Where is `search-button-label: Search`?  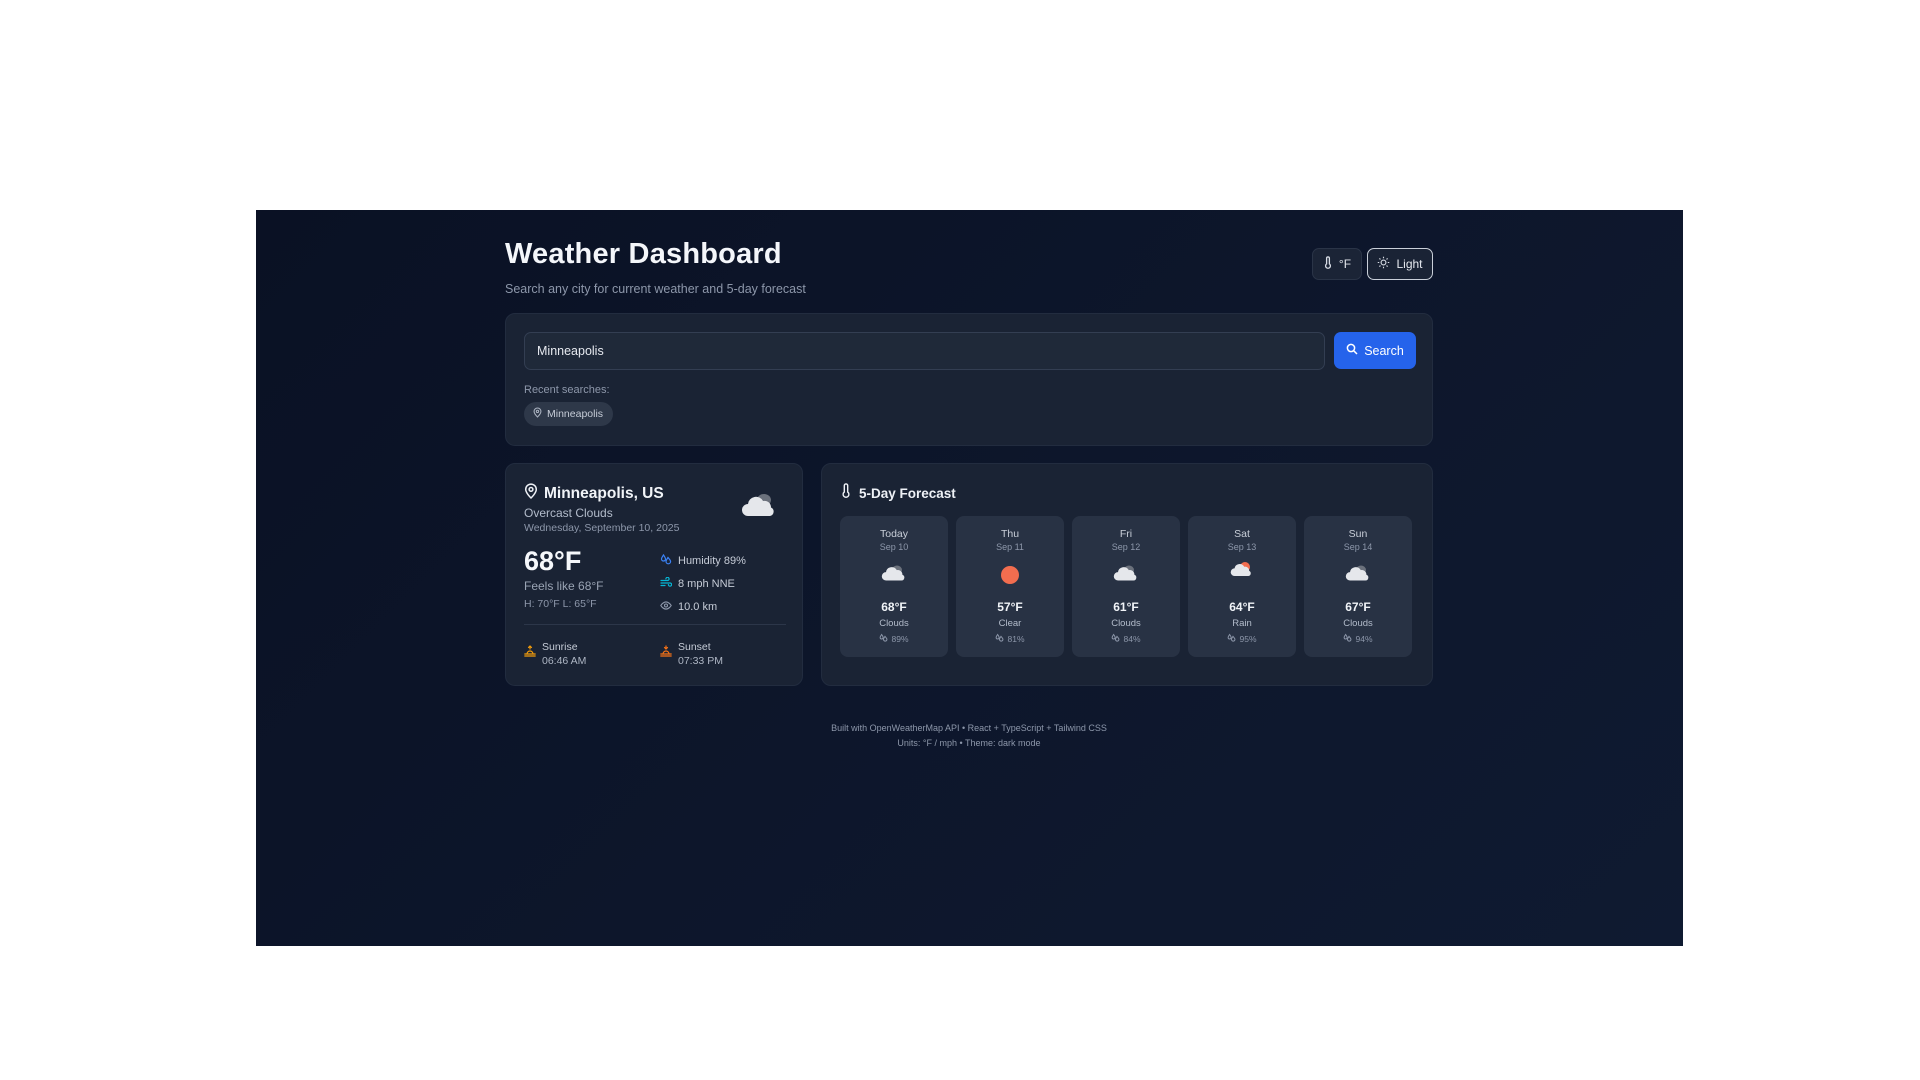
search-button-label: Search is located at coordinates (1384, 350).